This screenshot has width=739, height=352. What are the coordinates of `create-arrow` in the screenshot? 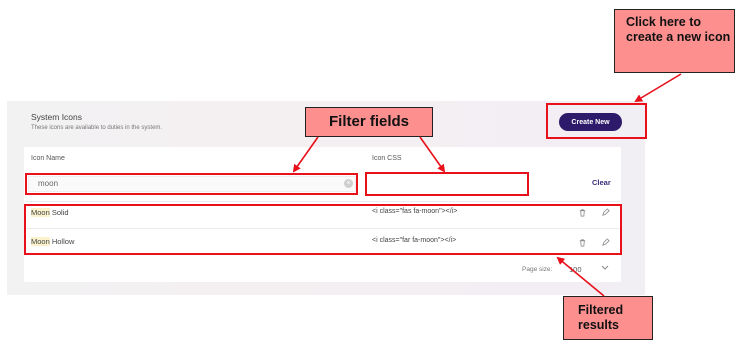 It's located at (658, 88).